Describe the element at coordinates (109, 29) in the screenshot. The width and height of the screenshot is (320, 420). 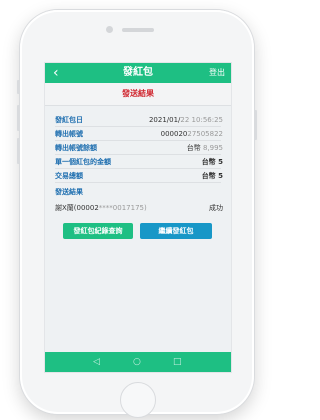
I see `camera-icon` at that location.